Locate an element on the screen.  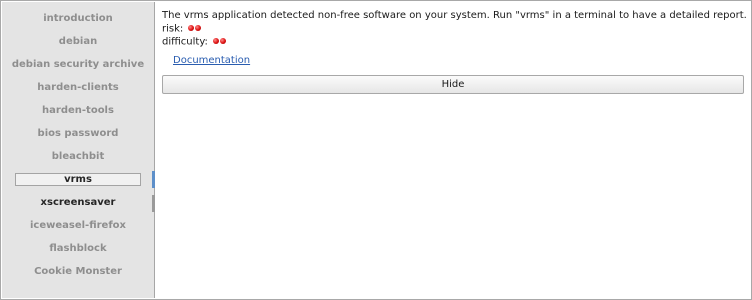
sidebar-item-vrms: vrms is located at coordinates (78, 180).